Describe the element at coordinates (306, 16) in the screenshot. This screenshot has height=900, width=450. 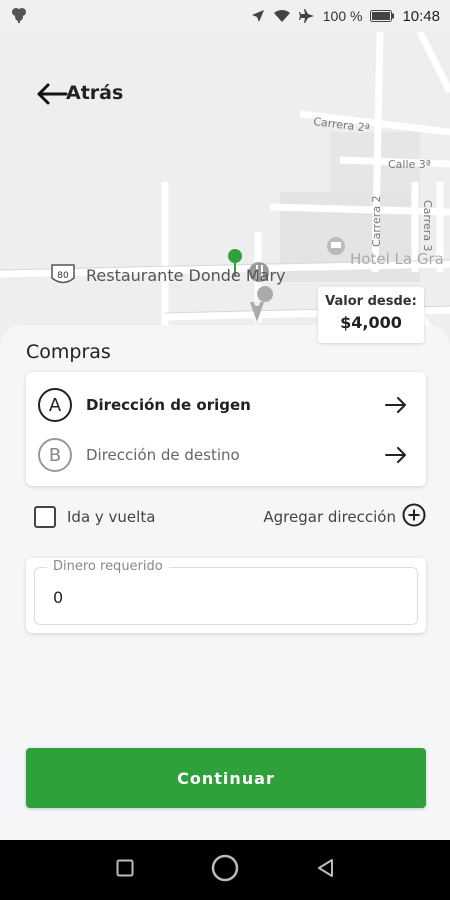
I see `airplane-icon` at that location.